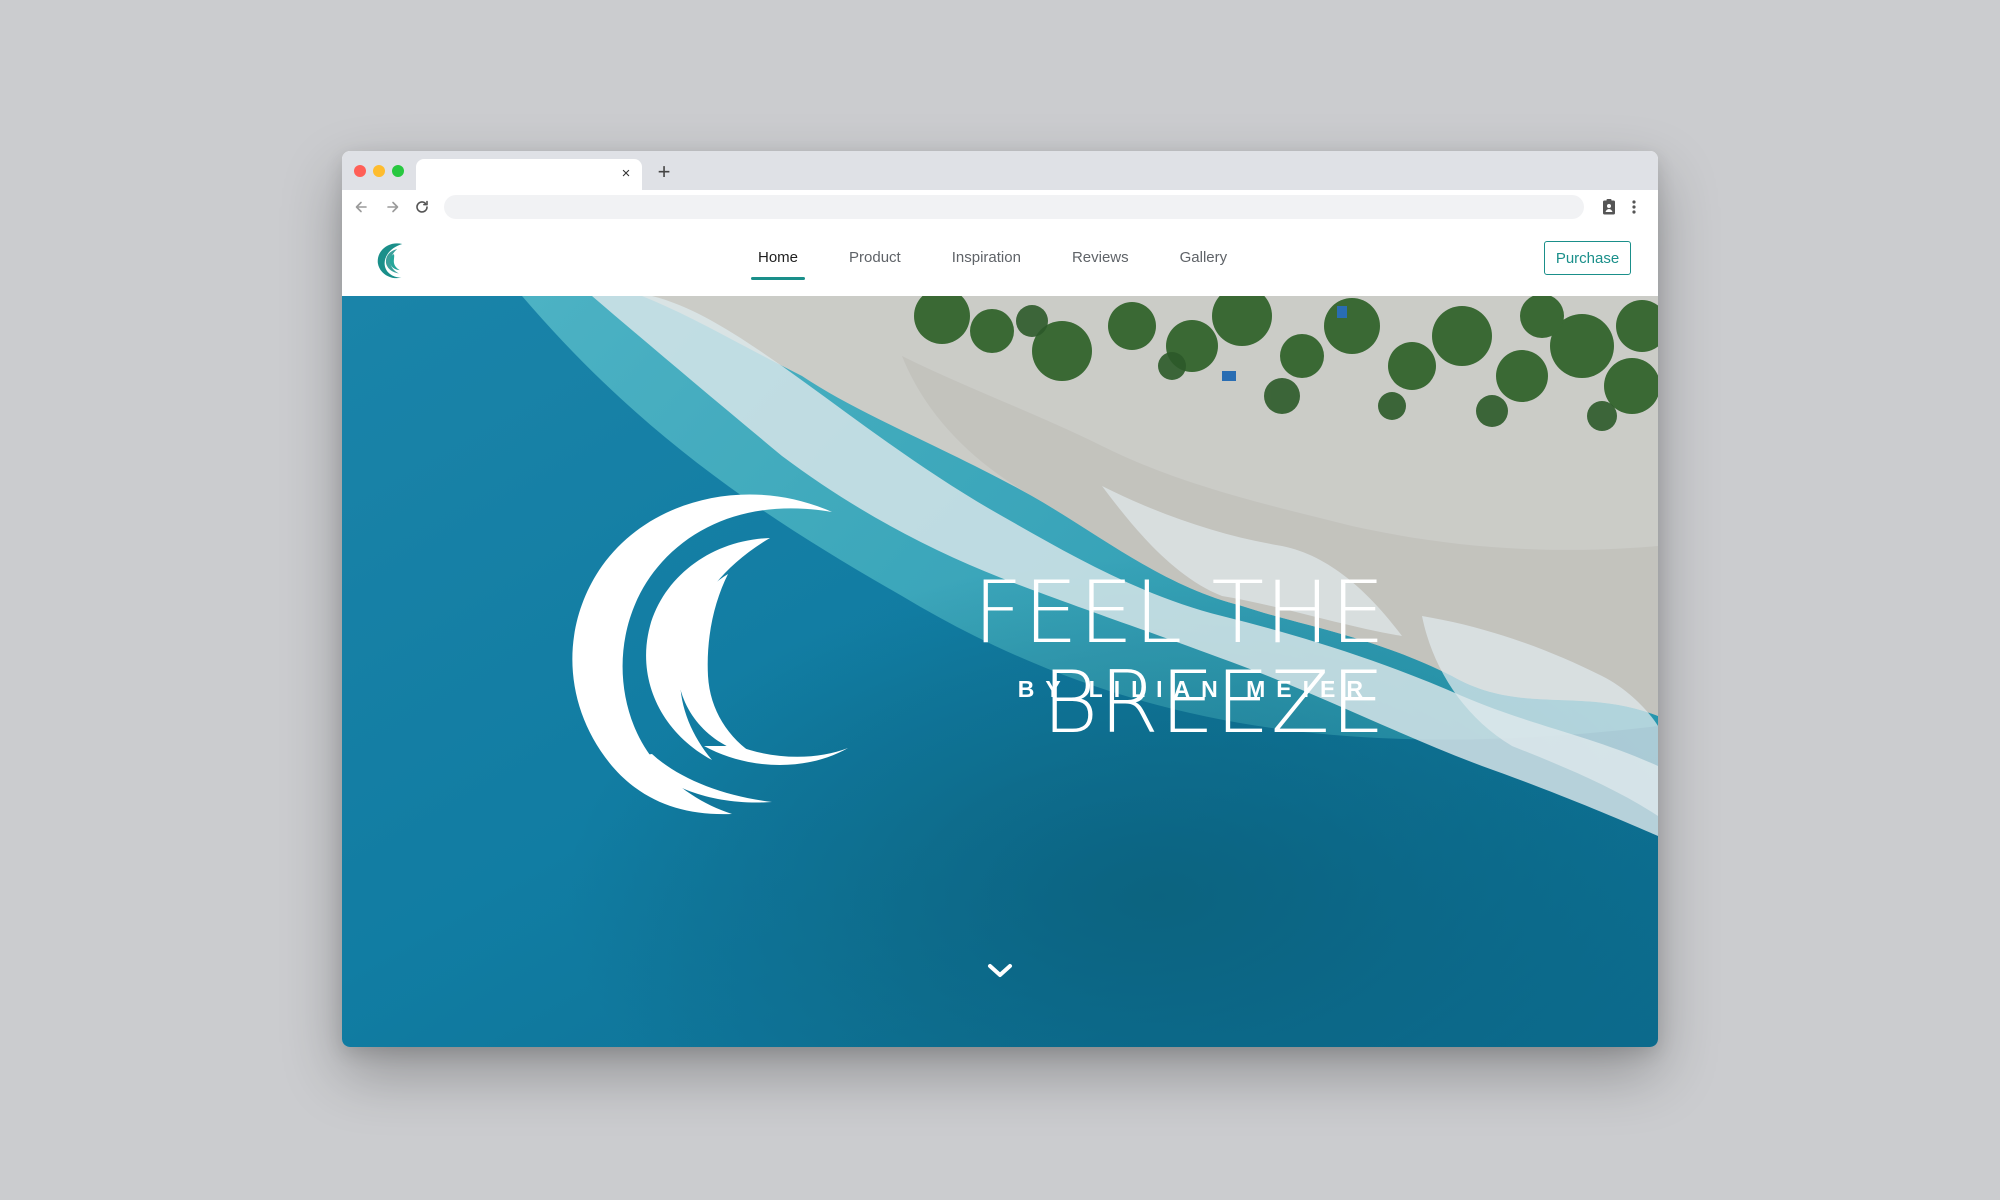 The width and height of the screenshot is (2000, 1200). I want to click on back-arrow-icon, so click(362, 207).